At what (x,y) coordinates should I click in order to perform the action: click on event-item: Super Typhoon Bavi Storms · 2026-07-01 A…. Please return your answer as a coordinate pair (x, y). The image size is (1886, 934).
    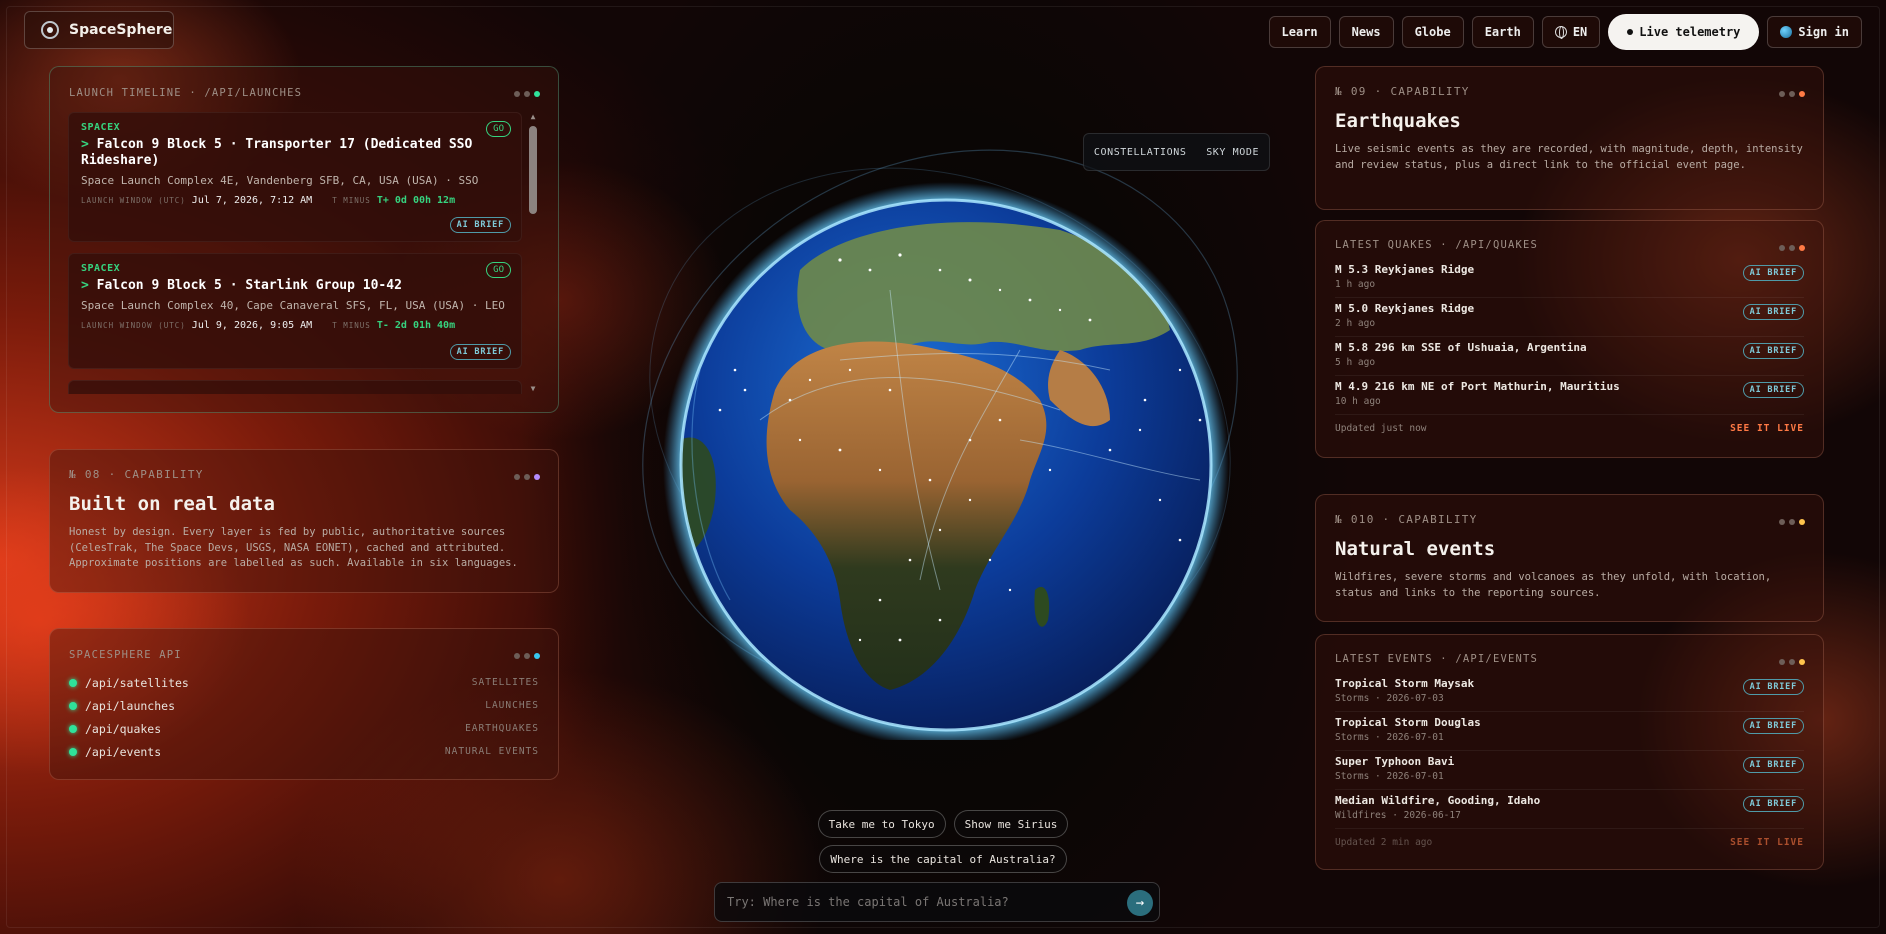
    Looking at the image, I should click on (1569, 770).